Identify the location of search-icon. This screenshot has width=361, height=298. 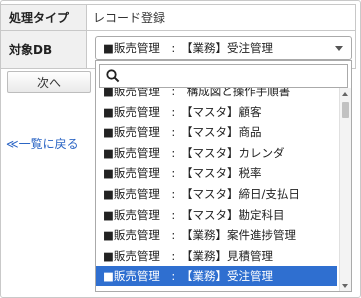
(113, 76).